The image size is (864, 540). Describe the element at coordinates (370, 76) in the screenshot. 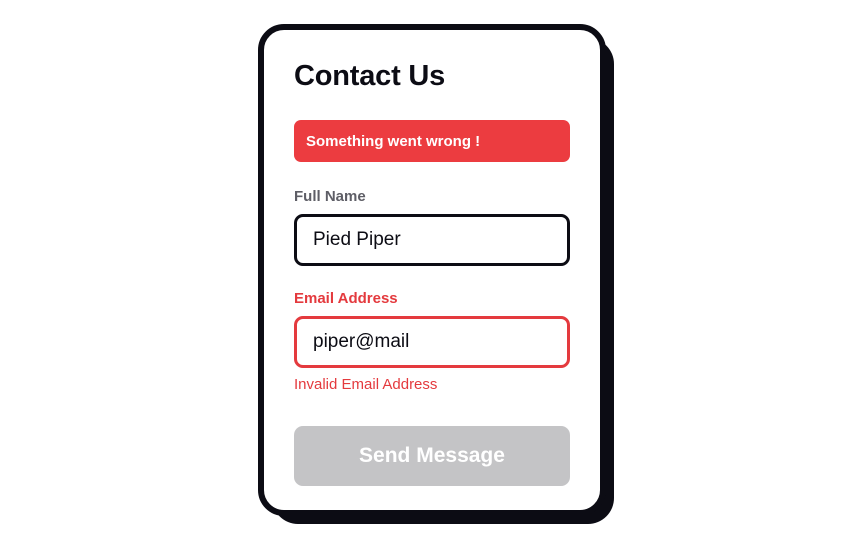

I see `form-title: Contact Us` at that location.